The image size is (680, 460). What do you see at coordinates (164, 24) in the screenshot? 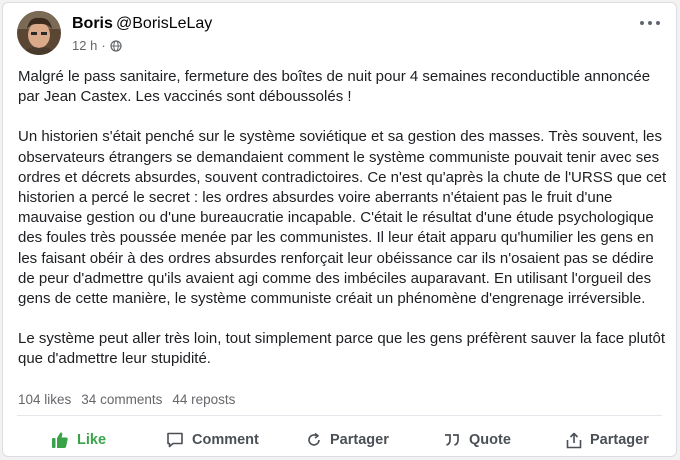
I see `author-handle: @BorisLeLay` at bounding box center [164, 24].